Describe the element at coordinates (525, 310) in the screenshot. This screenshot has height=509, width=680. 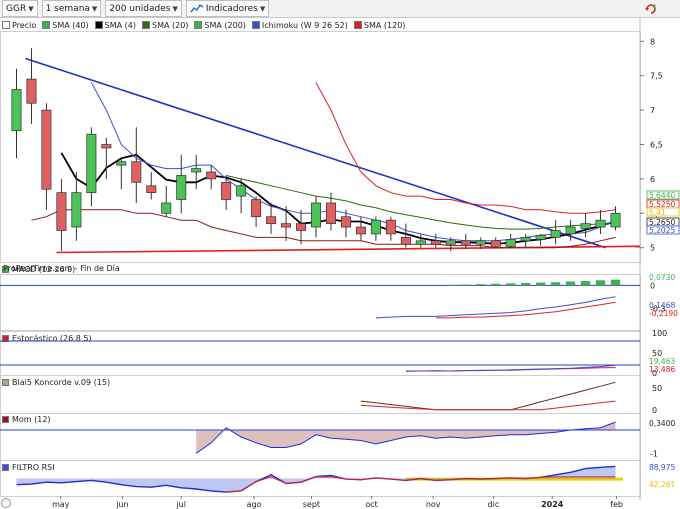
I see `macd-signal-line` at that location.